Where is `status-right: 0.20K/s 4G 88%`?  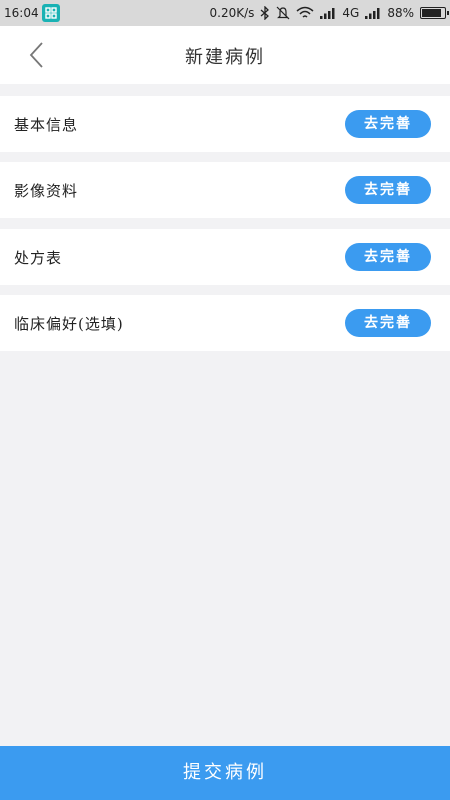
status-right: 0.20K/s 4G 88% is located at coordinates (329, 13).